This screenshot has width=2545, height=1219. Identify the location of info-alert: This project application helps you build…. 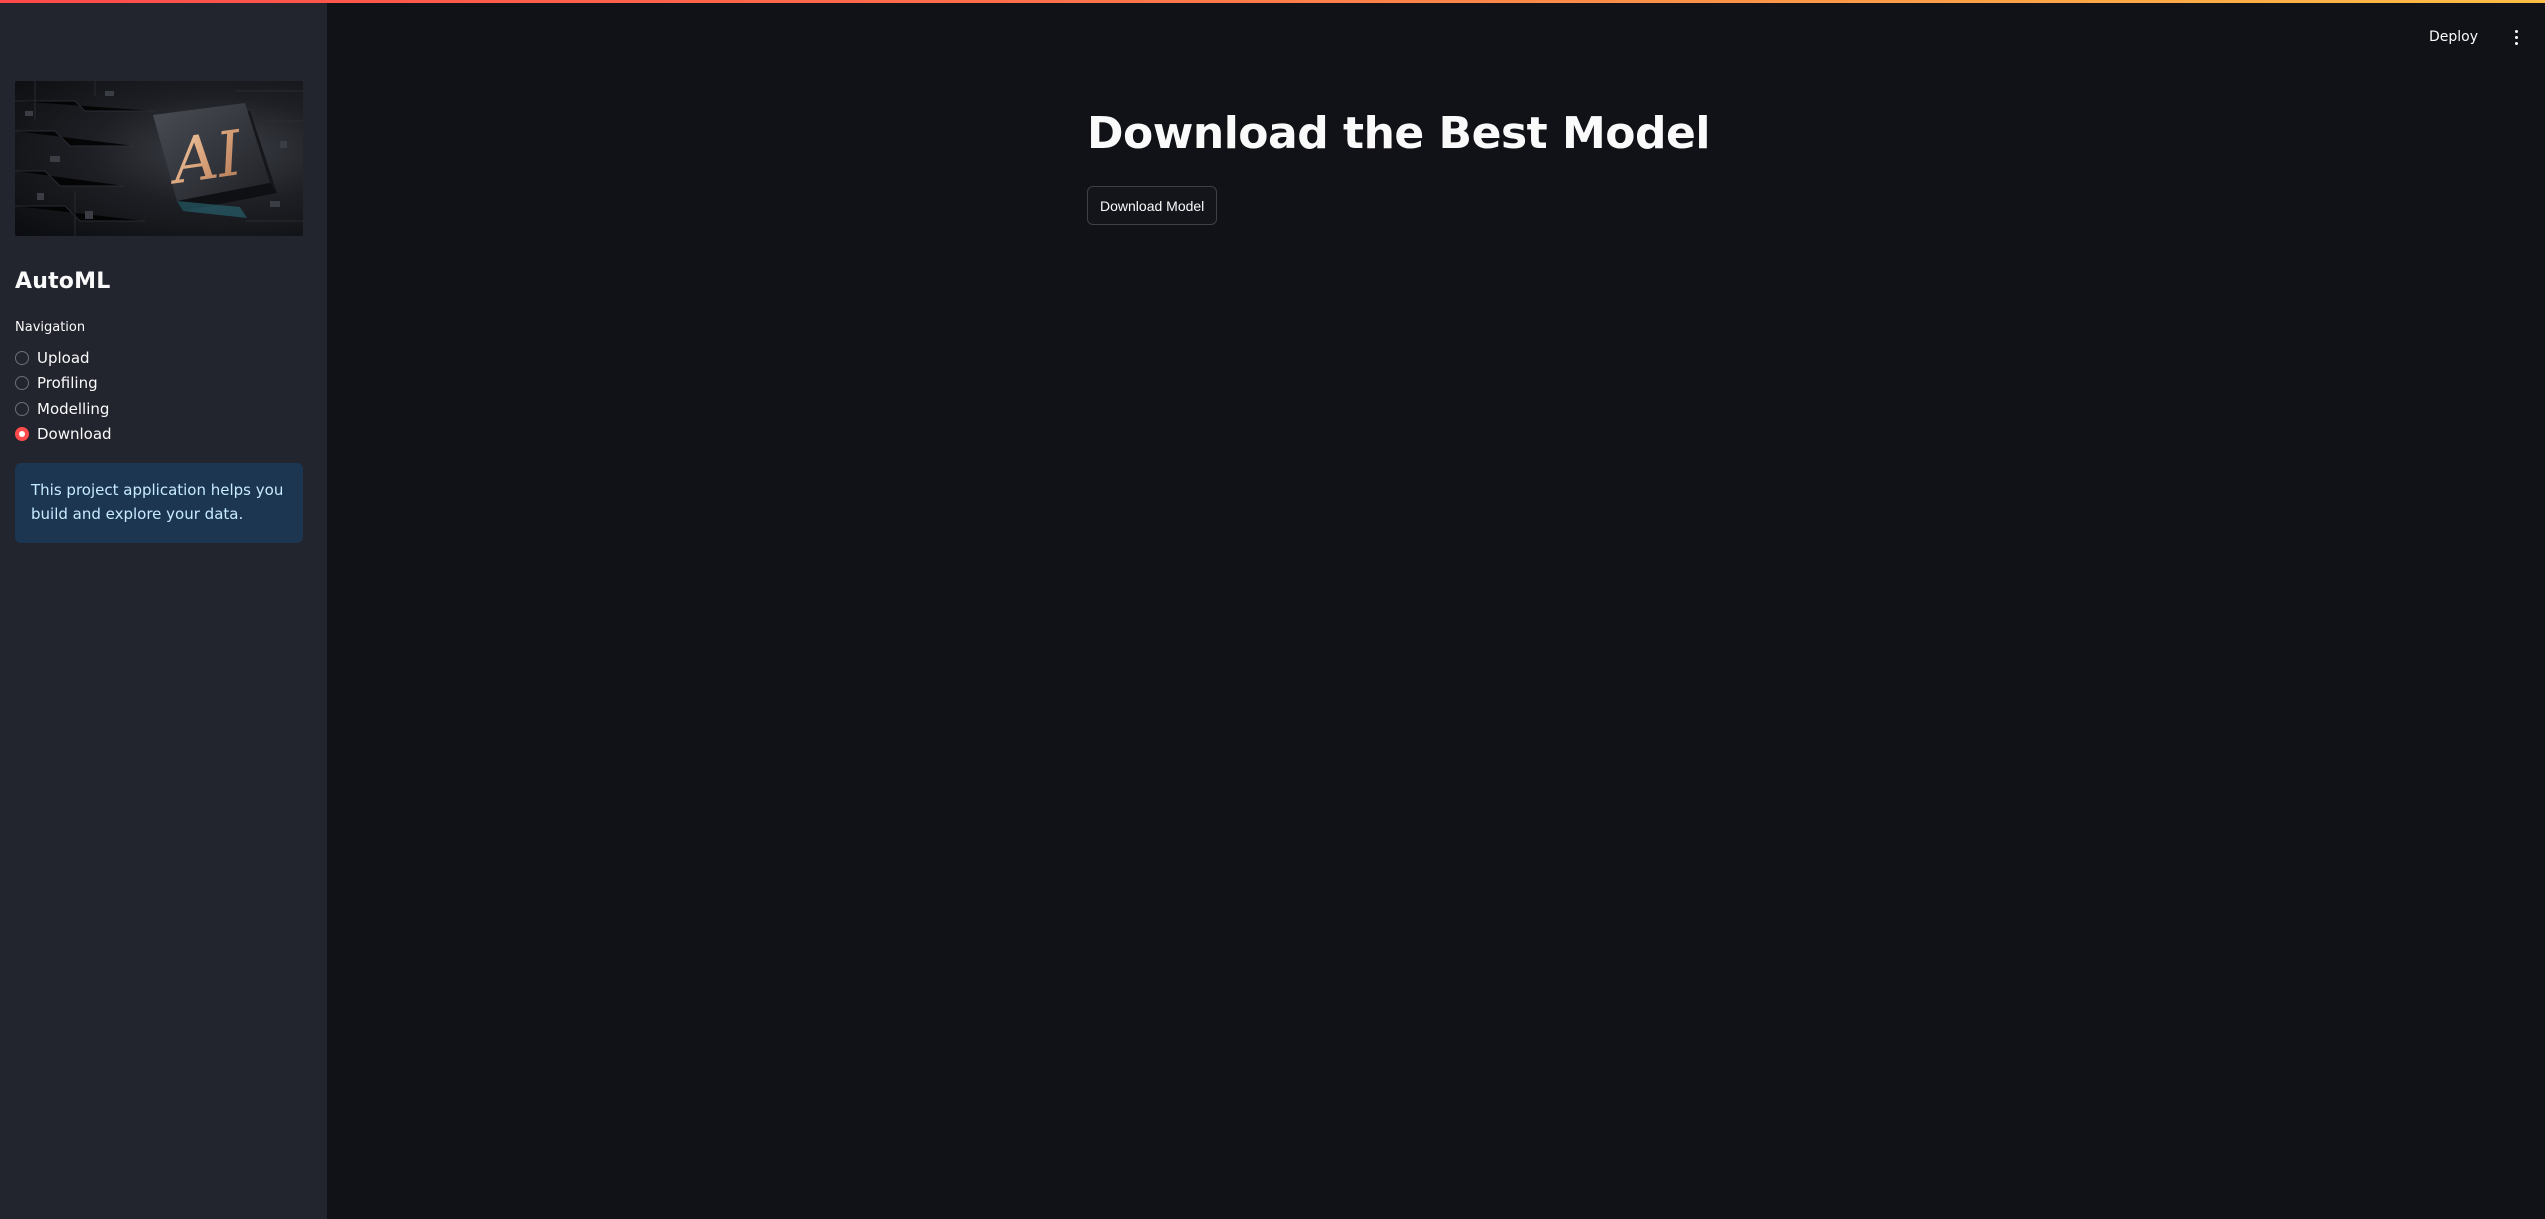
(159, 503).